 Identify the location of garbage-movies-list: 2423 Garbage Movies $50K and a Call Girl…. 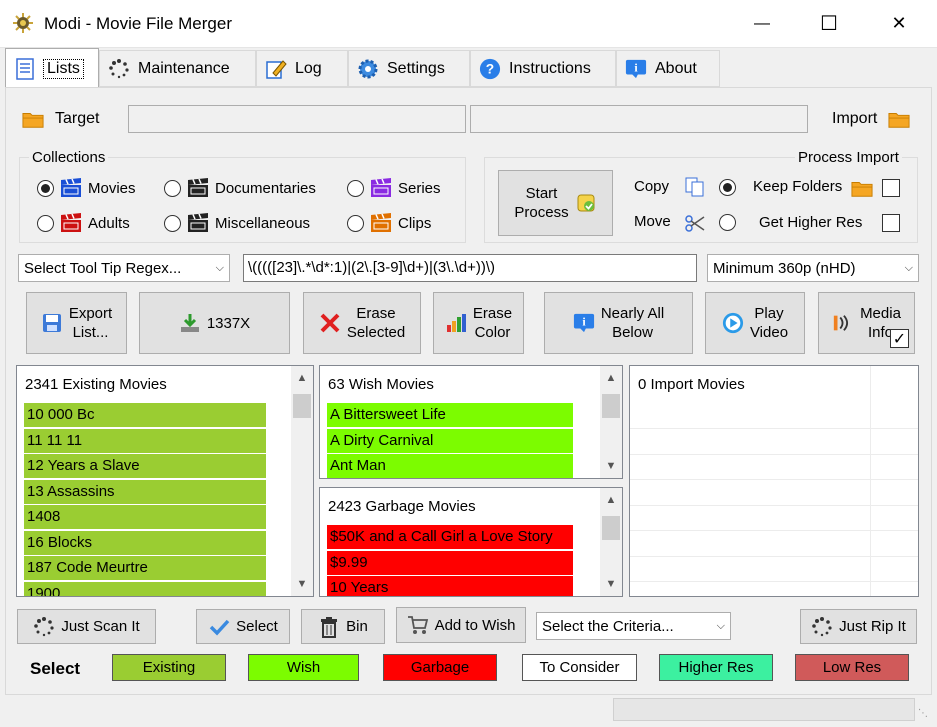
(471, 542).